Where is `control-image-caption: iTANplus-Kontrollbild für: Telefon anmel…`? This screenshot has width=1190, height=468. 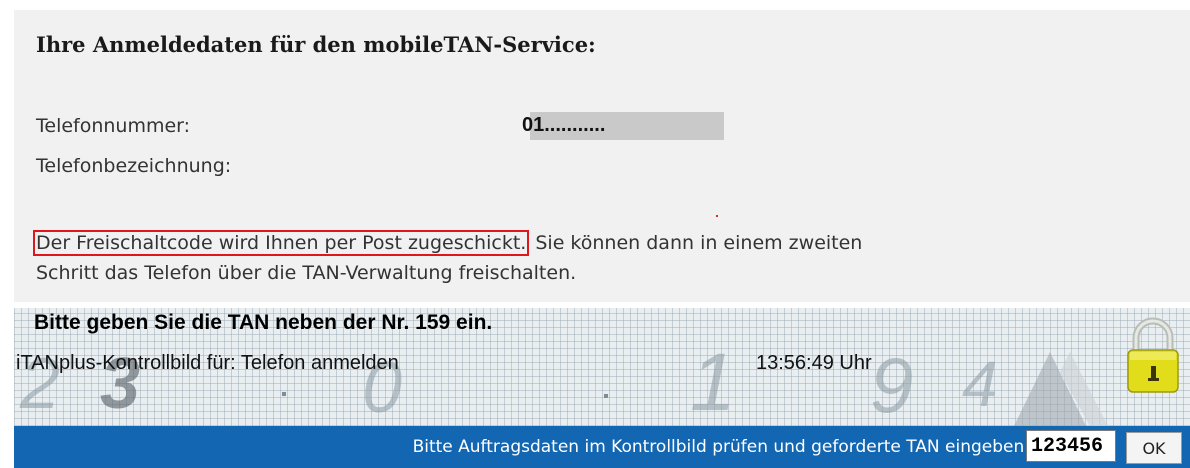
control-image-caption: iTANplus-Kontrollbild für: Telefon anmel… is located at coordinates (207, 363).